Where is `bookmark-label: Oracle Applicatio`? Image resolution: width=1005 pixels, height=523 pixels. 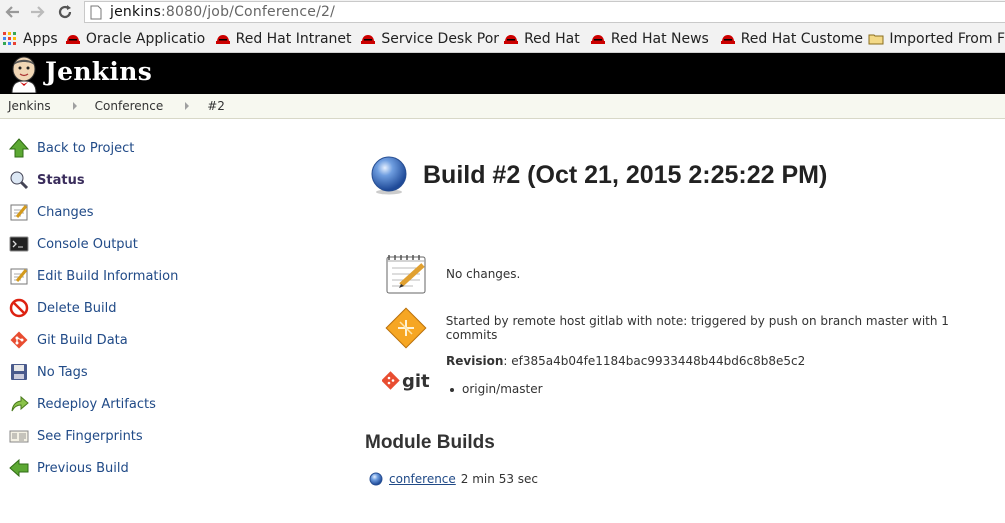 bookmark-label: Oracle Applicatio is located at coordinates (145, 38).